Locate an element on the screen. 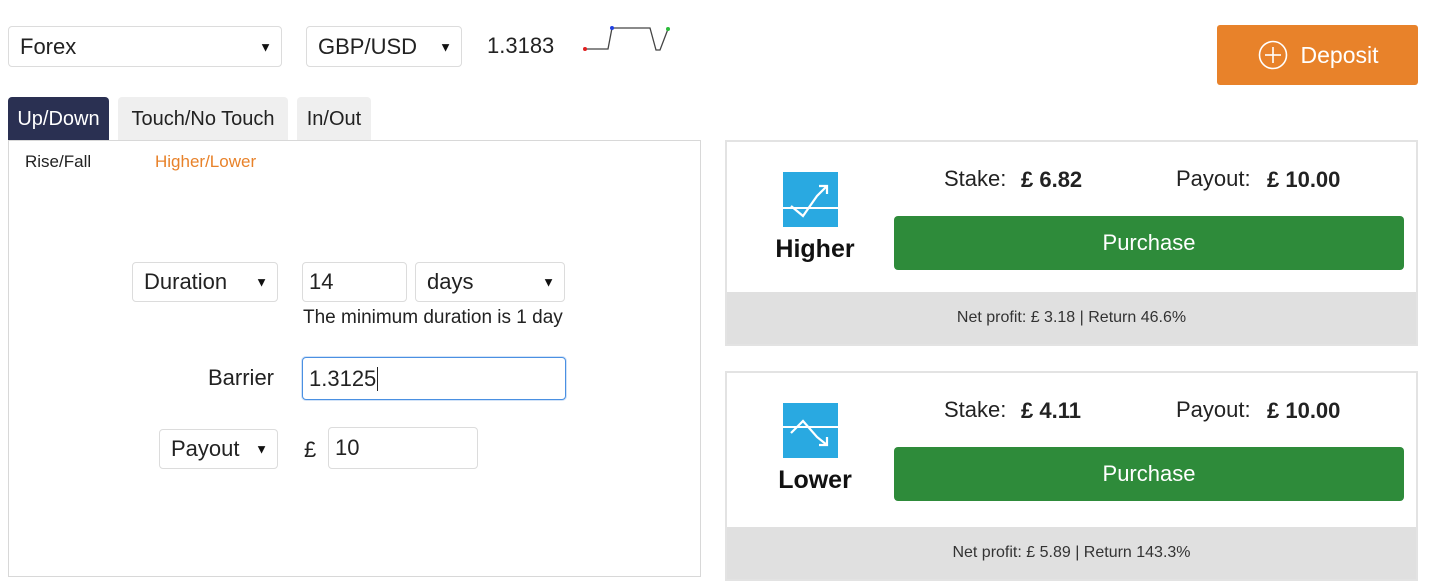  duration-unit-value: days is located at coordinates (450, 281).